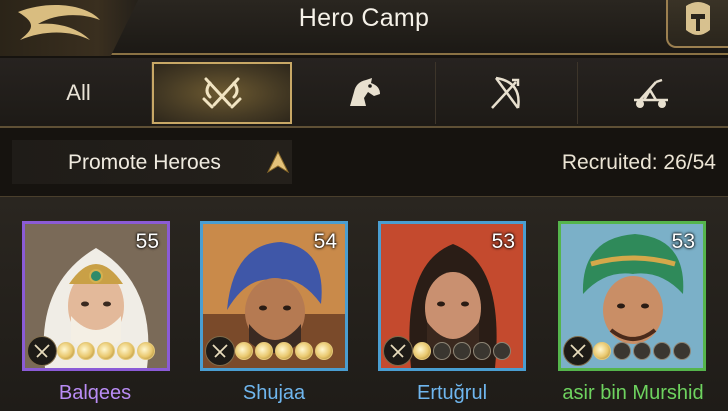  What do you see at coordinates (633, 393) in the screenshot?
I see `hero-name: asir bin Murshid` at bounding box center [633, 393].